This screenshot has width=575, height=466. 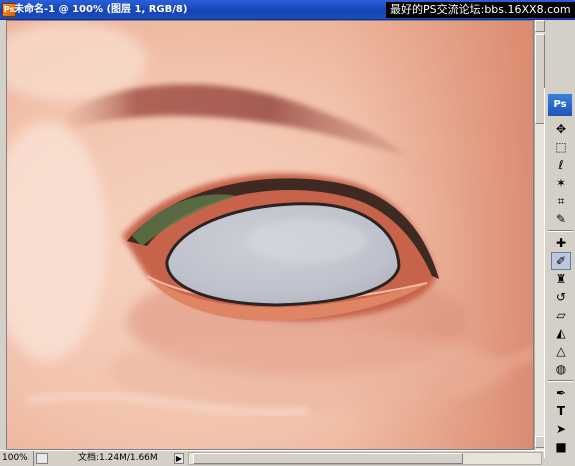 What do you see at coordinates (561, 279) in the screenshot?
I see `clone-stamp-tool-icon: ♜` at bounding box center [561, 279].